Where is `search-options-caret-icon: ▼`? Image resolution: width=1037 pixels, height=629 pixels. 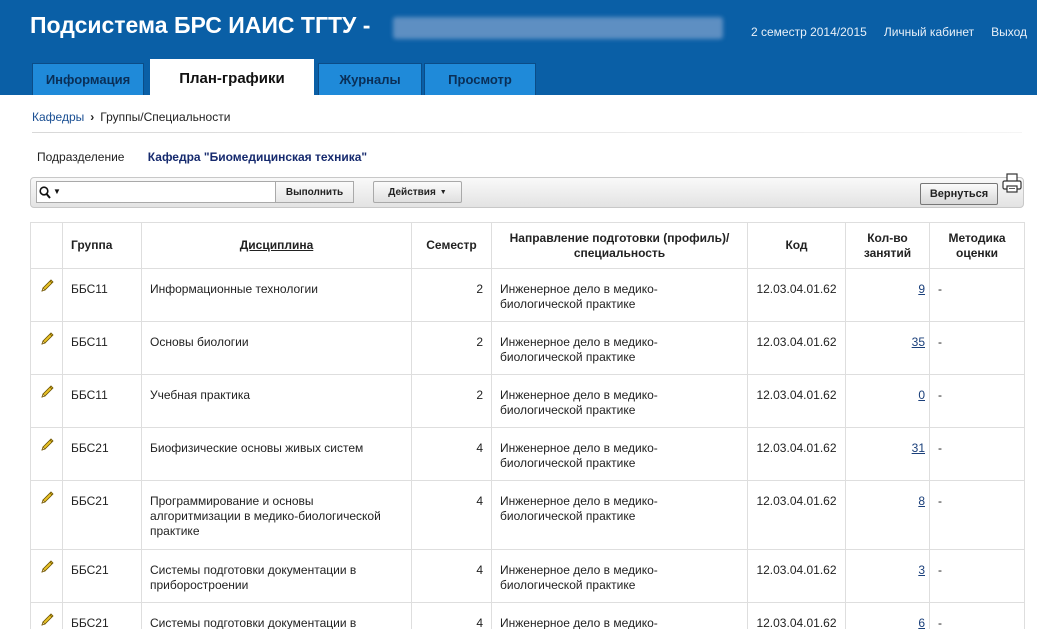 search-options-caret-icon: ▼ is located at coordinates (57, 191).